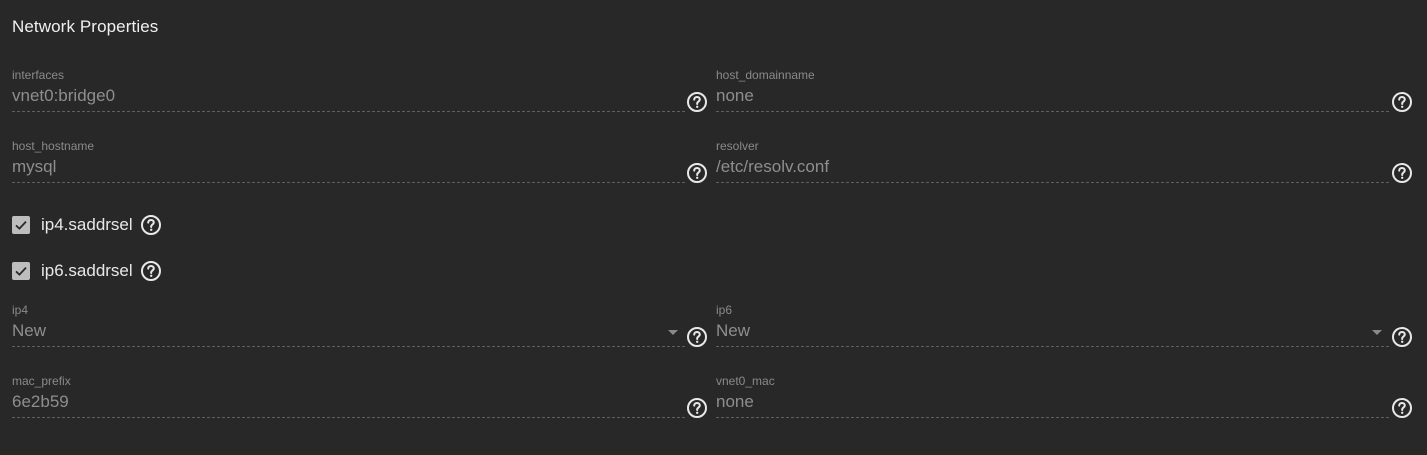  What do you see at coordinates (20, 310) in the screenshot?
I see `ip4-label: ip4` at bounding box center [20, 310].